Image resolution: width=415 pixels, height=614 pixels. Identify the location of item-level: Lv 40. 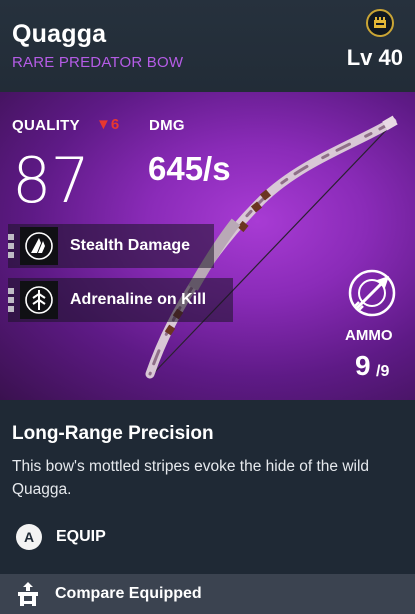
(374, 57).